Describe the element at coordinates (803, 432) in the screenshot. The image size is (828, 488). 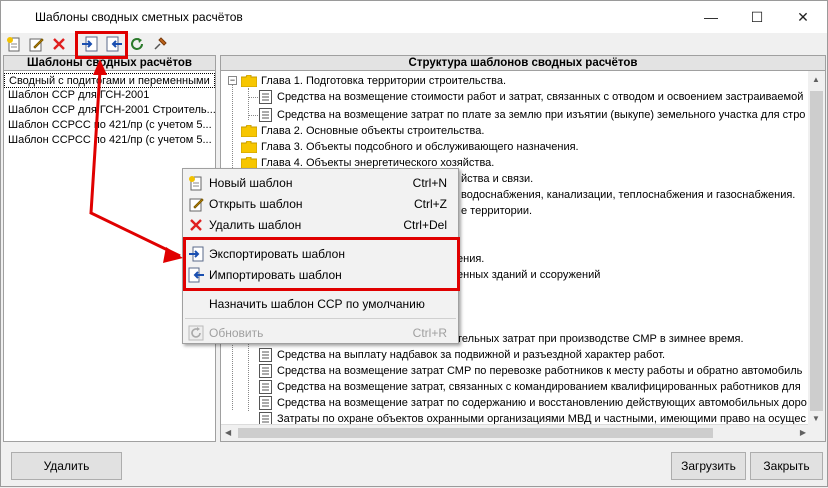
I see `scroll-right-icon: ▶` at that location.